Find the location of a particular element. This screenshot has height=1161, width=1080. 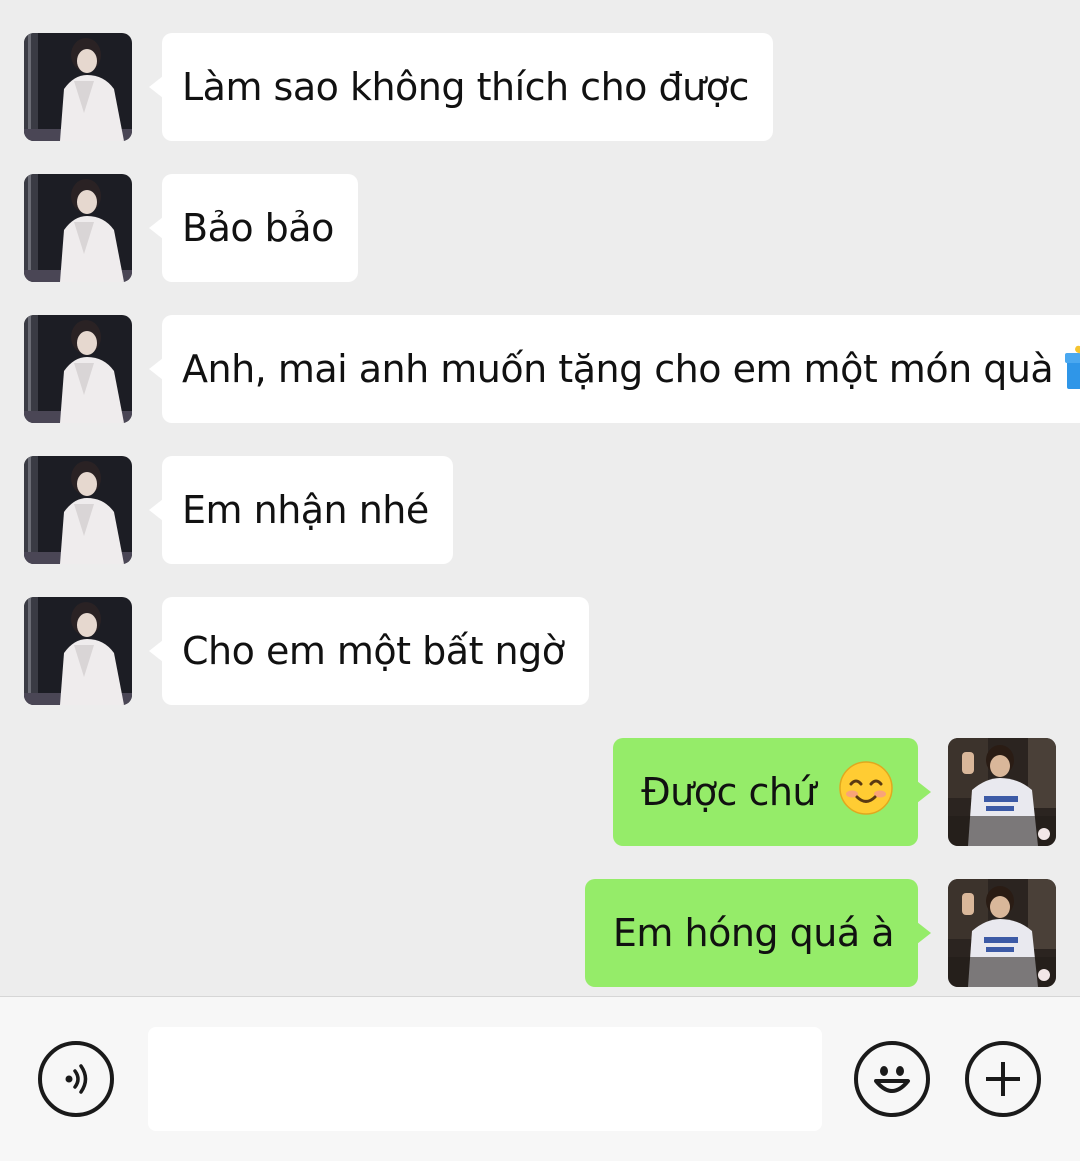

add-icon is located at coordinates (1003, 1079).